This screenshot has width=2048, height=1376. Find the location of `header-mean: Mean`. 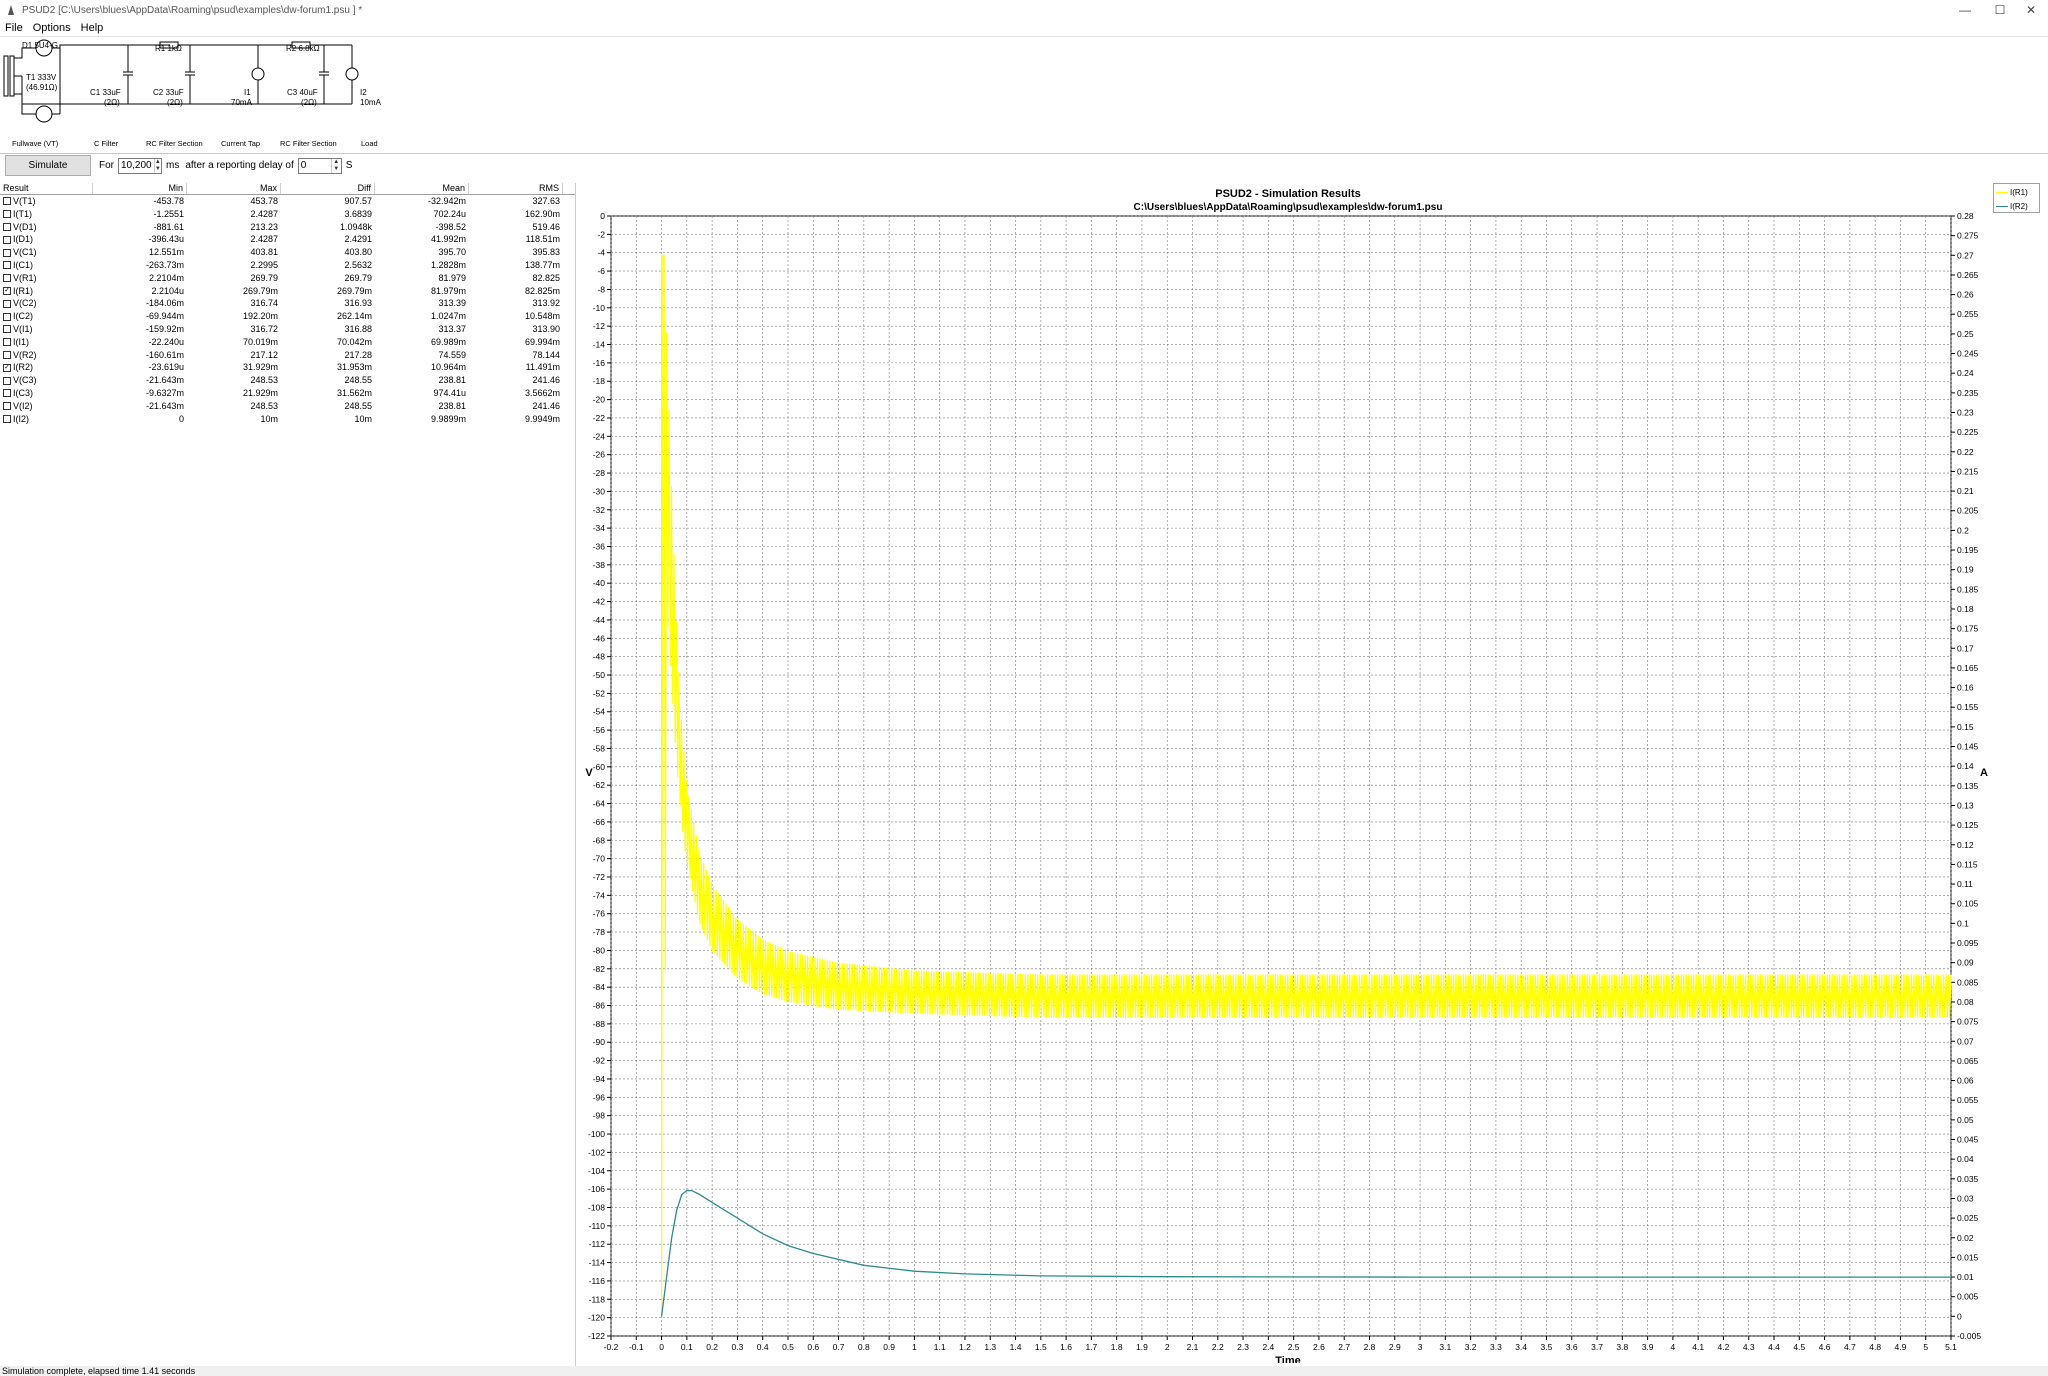

header-mean: Mean is located at coordinates (422, 188).